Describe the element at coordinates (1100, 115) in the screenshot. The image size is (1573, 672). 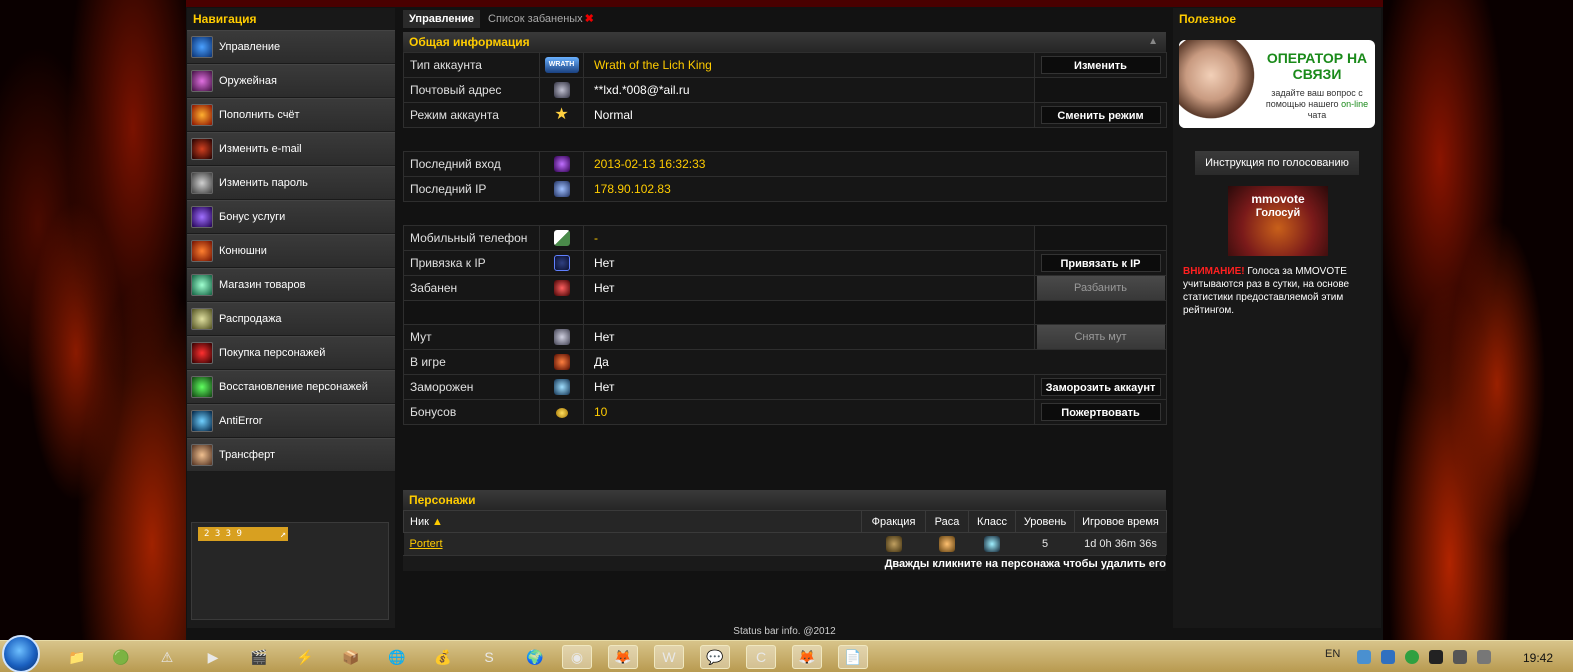
I see `change-mode-button: Сменить режим` at that location.